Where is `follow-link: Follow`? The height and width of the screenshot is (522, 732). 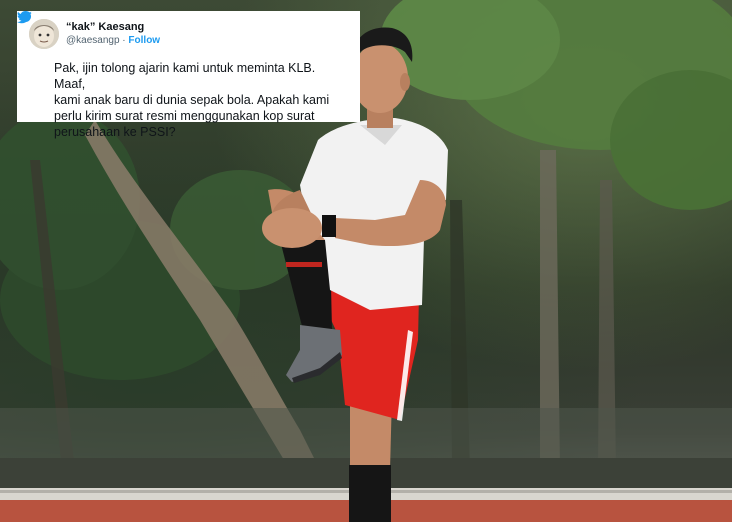 follow-link: Follow is located at coordinates (144, 40).